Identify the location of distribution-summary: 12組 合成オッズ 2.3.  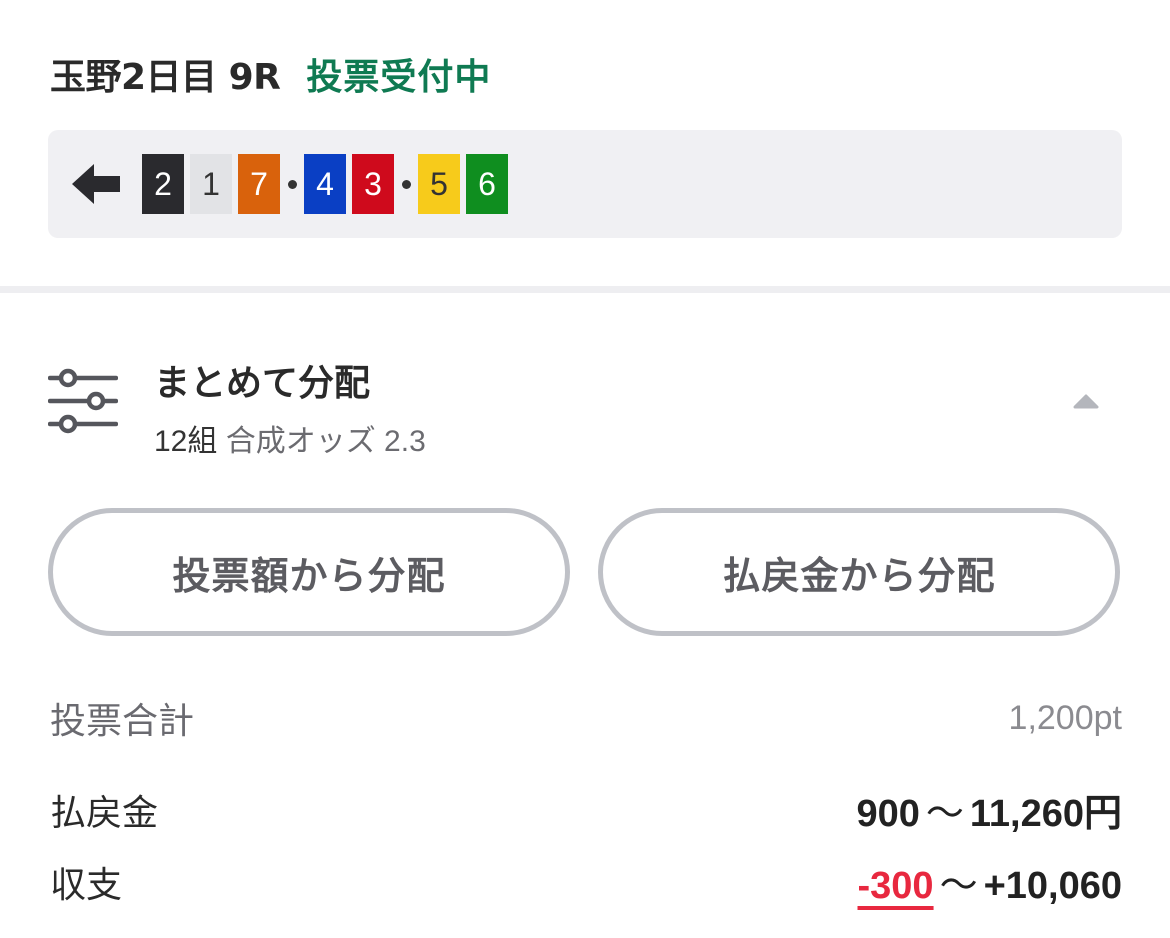
(290, 438).